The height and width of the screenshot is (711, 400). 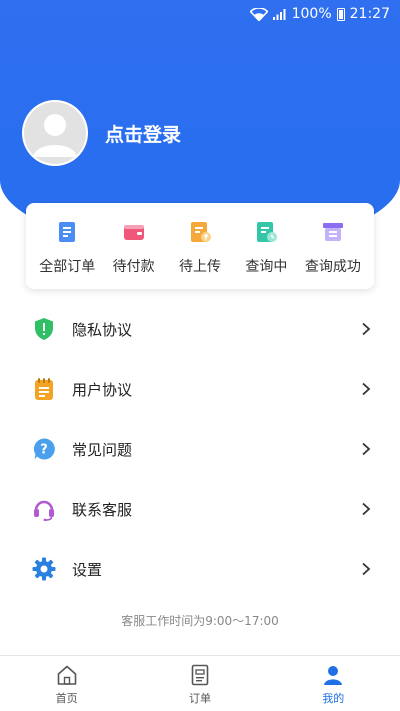 What do you see at coordinates (44, 389) in the screenshot?
I see `notebook-icon` at bounding box center [44, 389].